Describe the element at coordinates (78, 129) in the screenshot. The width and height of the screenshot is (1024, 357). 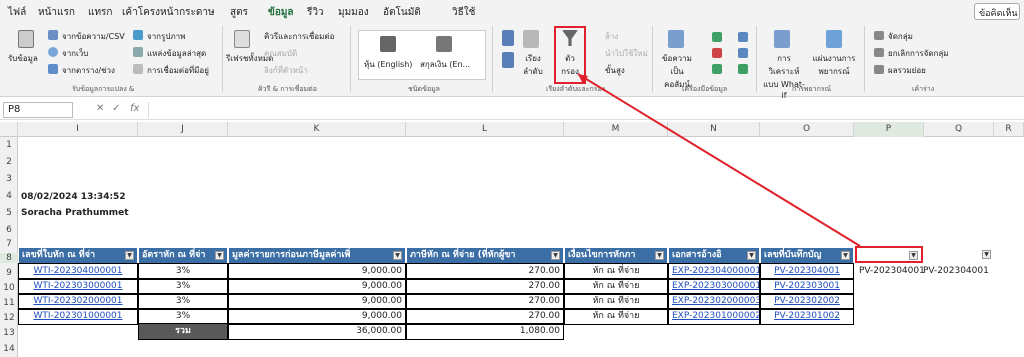
I see `column-header: I` at that location.